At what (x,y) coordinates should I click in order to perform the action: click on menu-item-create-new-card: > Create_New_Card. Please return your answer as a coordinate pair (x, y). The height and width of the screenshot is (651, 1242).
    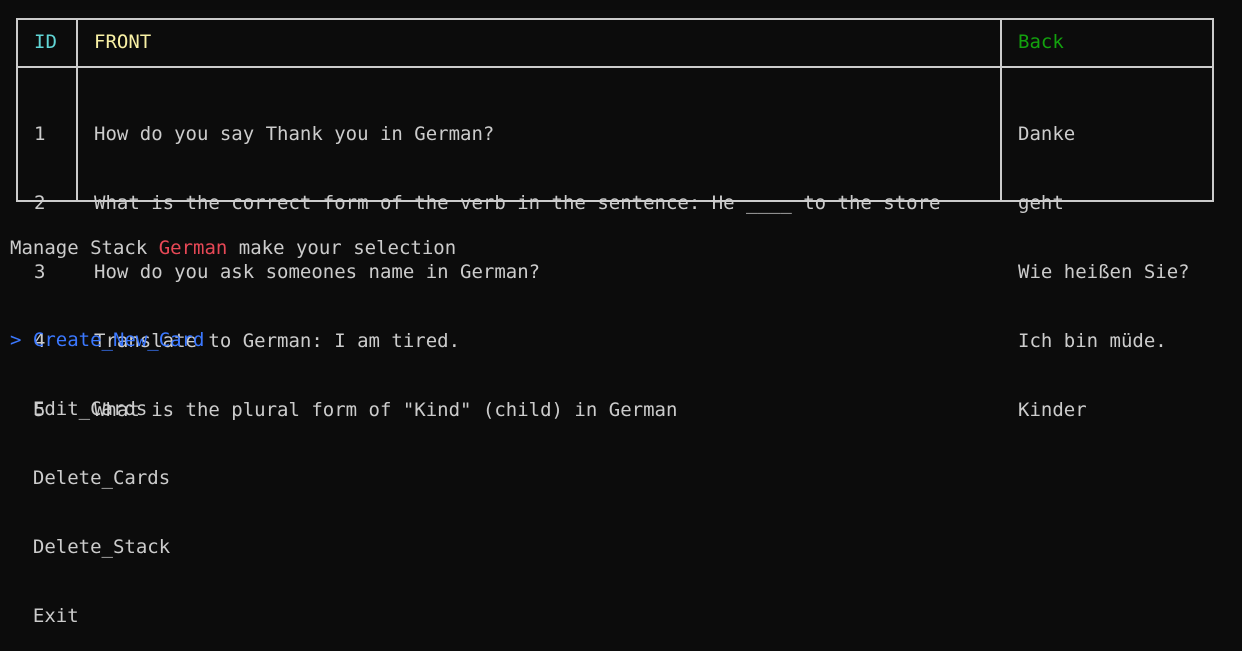
    Looking at the image, I should click on (107, 340).